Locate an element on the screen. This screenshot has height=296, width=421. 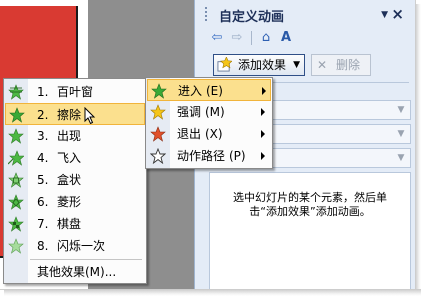
menu-item-entrance: 进入 (E) is located at coordinates (209, 90).